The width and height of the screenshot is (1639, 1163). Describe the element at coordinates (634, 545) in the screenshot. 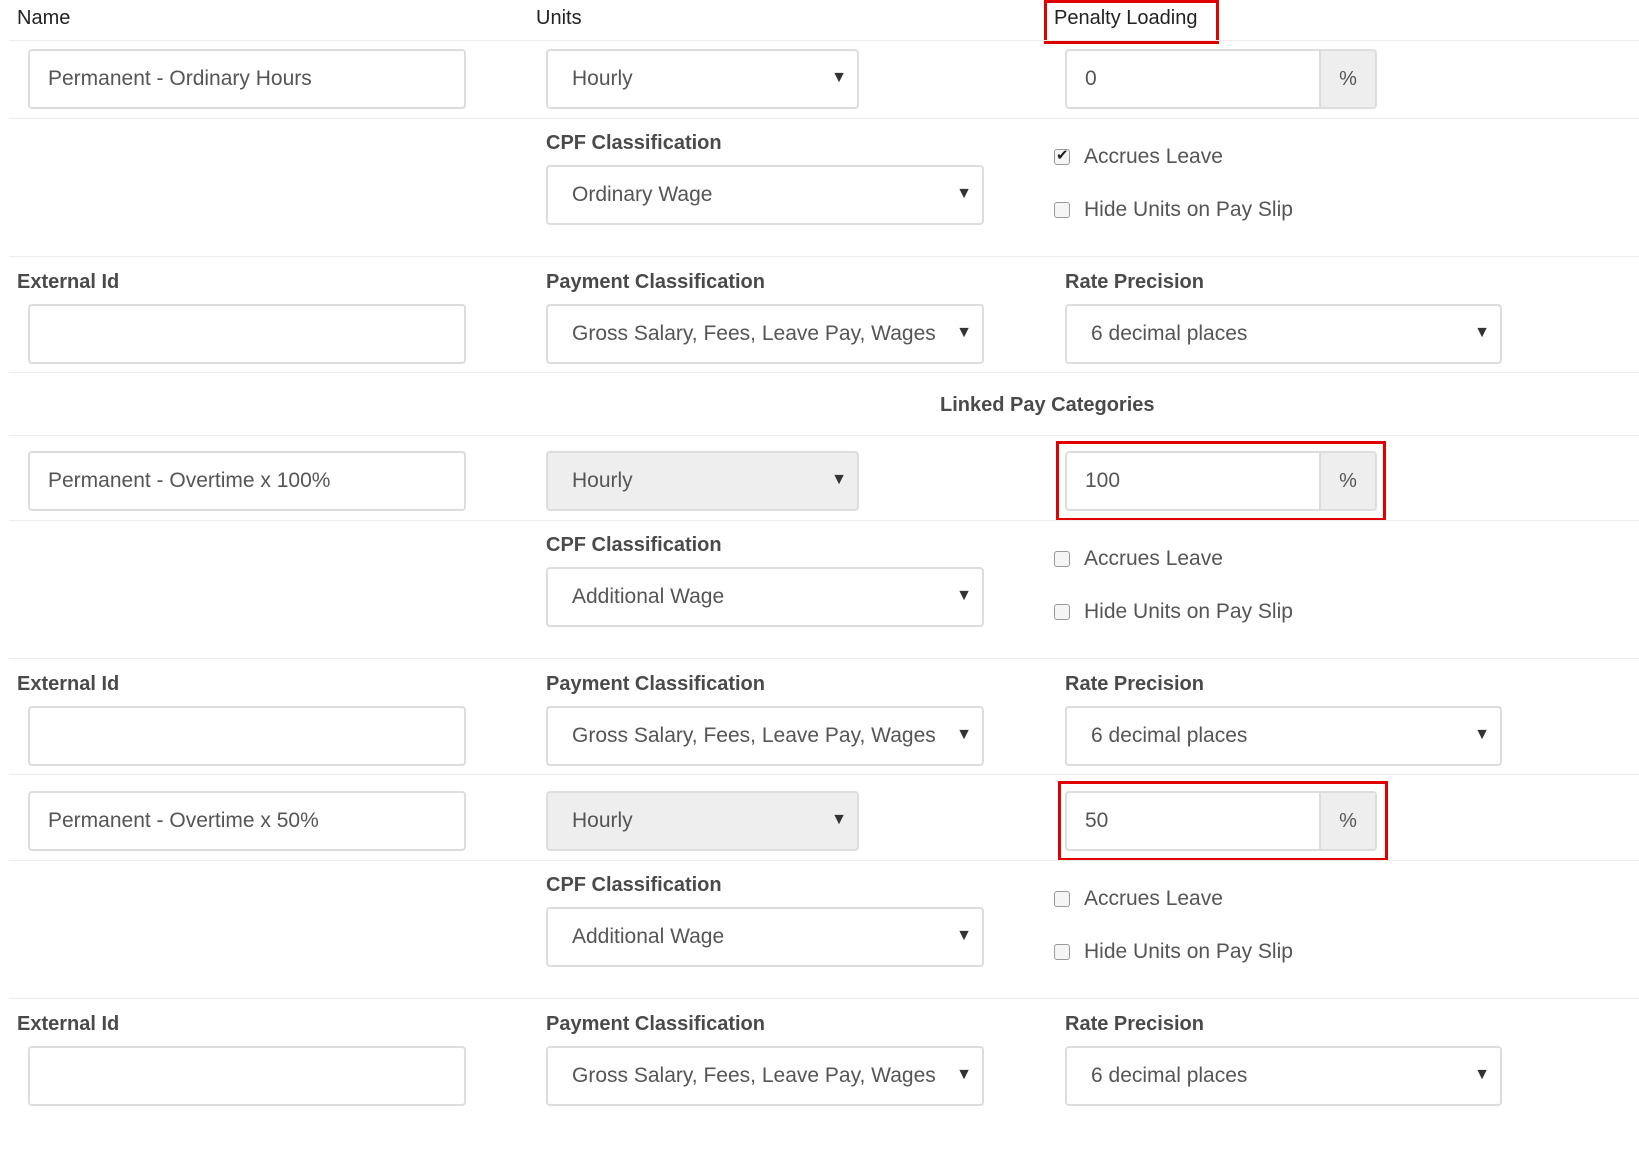

I see `linked-1-cpf-label: CPF Classification` at that location.